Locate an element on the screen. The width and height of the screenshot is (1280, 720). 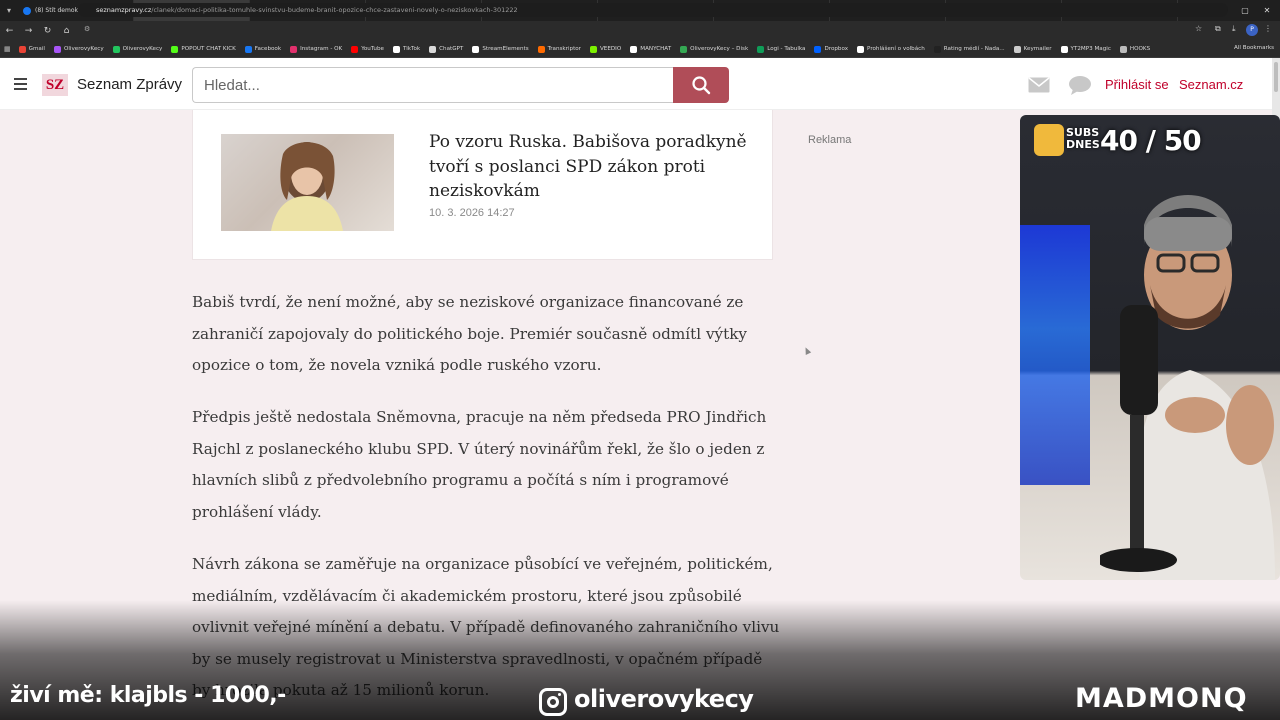
subs-counter: 40 / 50 is located at coordinates (1151, 140).